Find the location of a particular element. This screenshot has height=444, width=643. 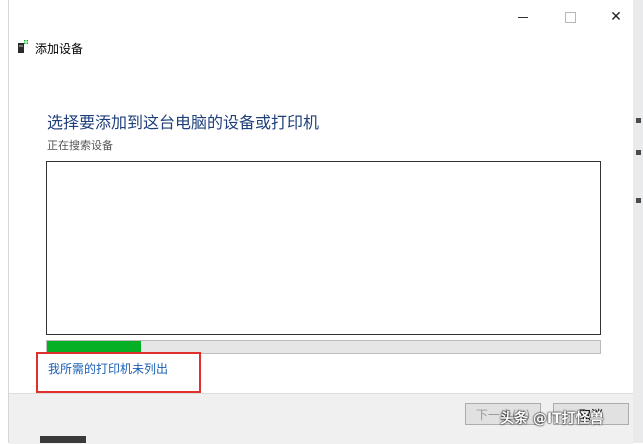

page-heading: 选择要添加到这台电脑的设备或打印机 is located at coordinates (183, 122).